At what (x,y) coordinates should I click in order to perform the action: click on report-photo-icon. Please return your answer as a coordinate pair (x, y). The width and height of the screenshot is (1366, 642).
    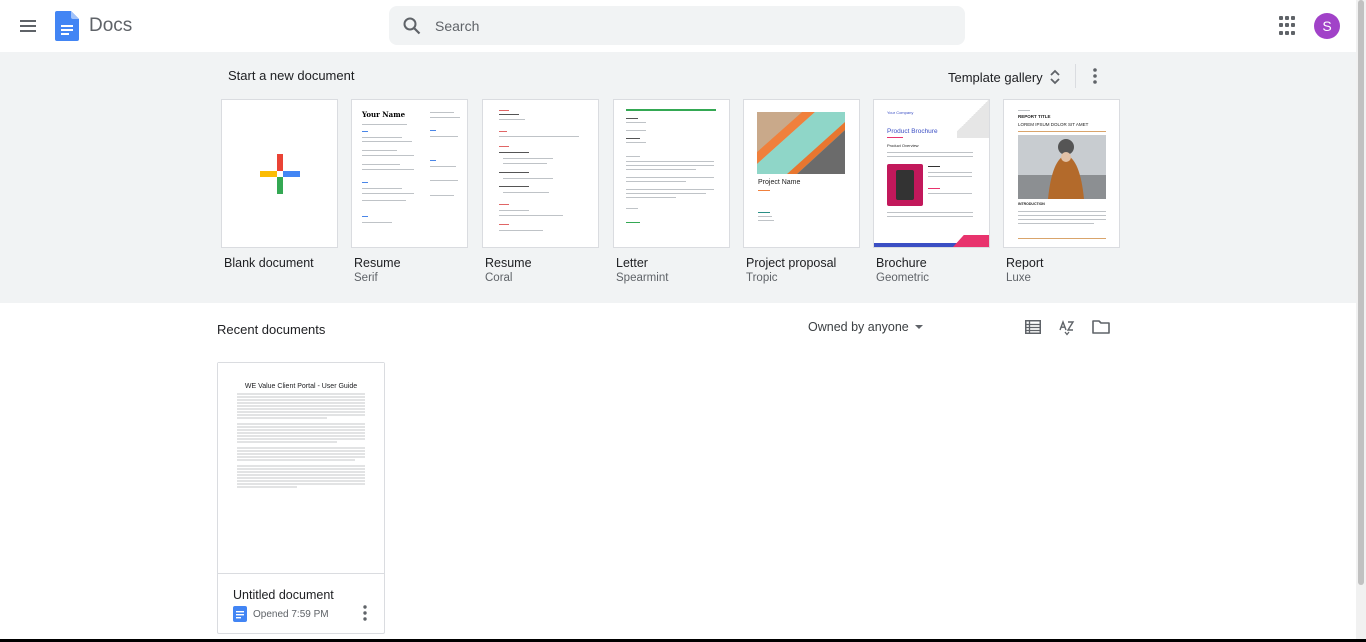
    Looking at the image, I should click on (1062, 167).